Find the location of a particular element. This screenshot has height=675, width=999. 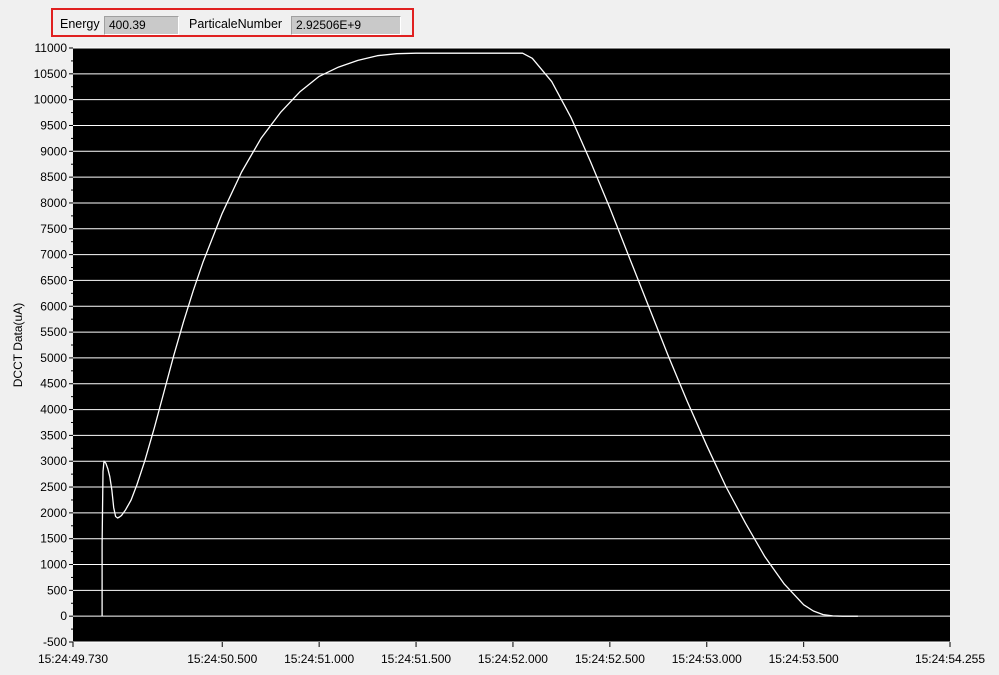

y-tick-label: 0 is located at coordinates (63, 616).